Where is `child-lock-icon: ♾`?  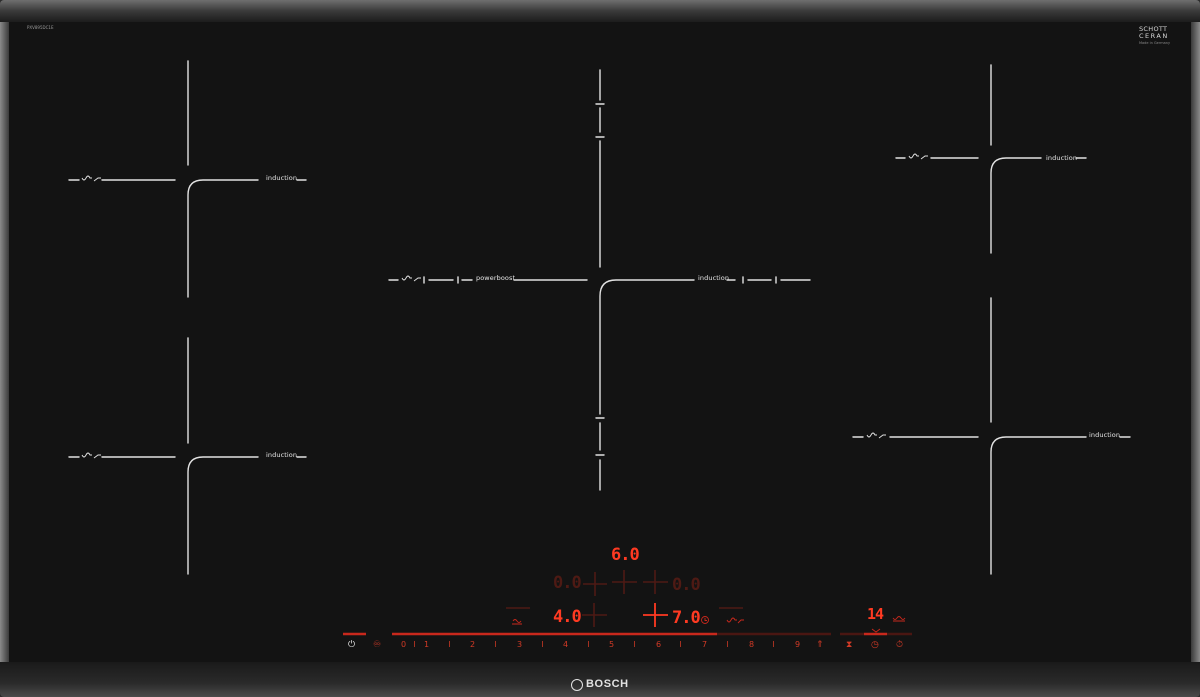
child-lock-icon: ♾ is located at coordinates (377, 645).